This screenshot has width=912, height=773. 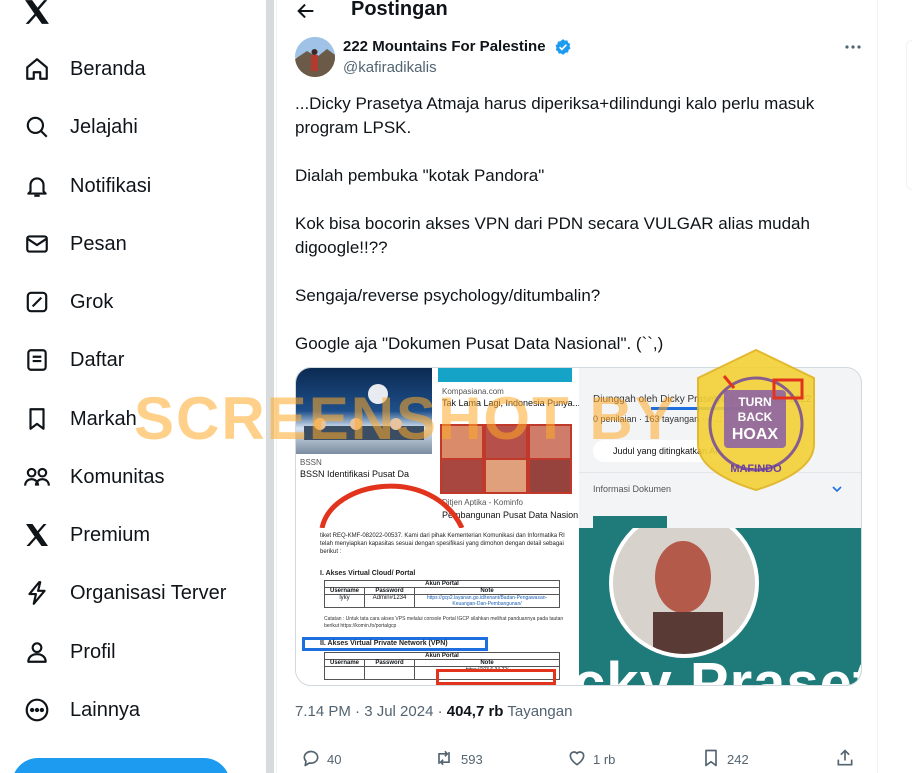 I want to click on heart-icon, so click(x=577, y=759).